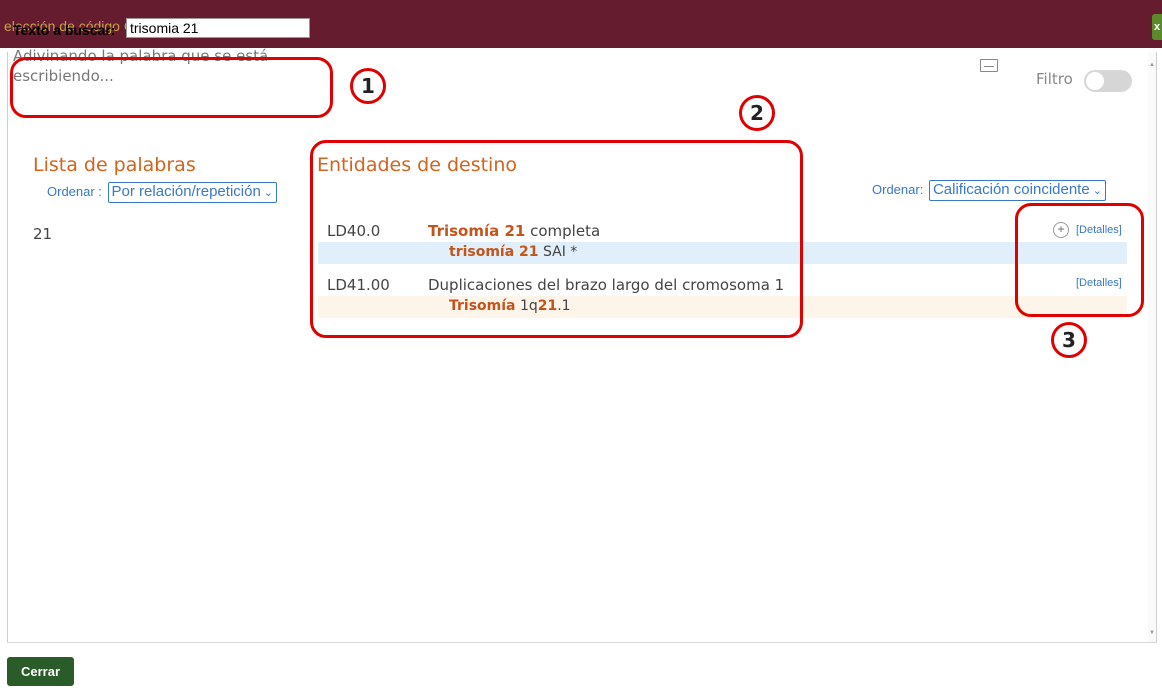 This screenshot has height=690, width=1162. Describe the element at coordinates (1152, 65) in the screenshot. I see `scroll-up-icon: ▲` at that location.